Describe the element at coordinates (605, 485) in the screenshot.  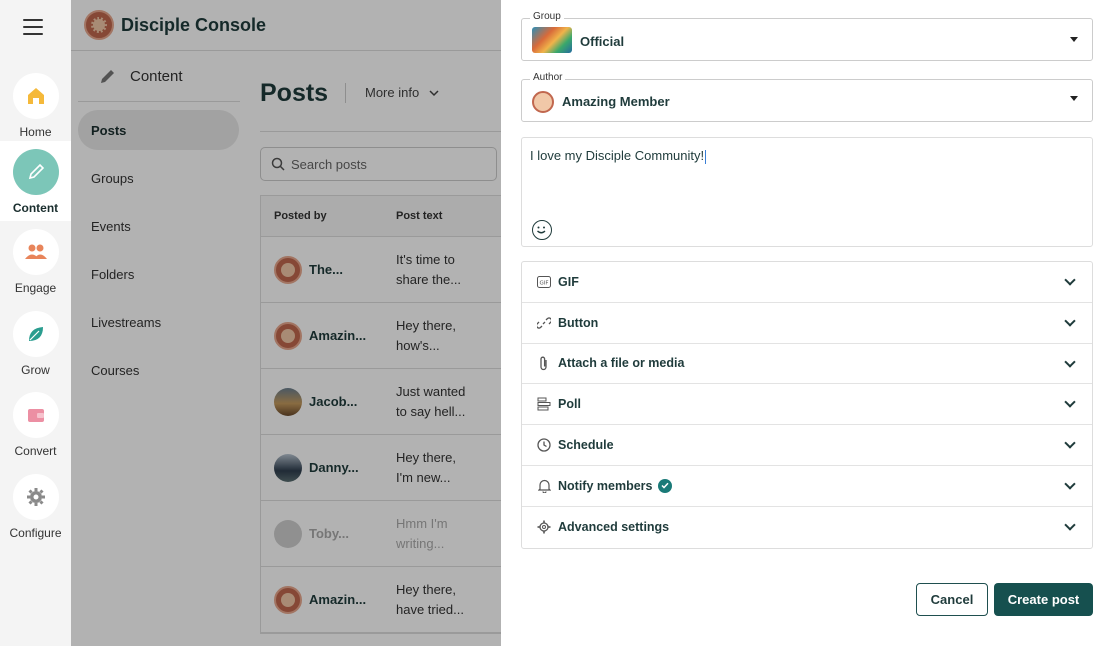
I see `section-notify-label: Notify members` at that location.